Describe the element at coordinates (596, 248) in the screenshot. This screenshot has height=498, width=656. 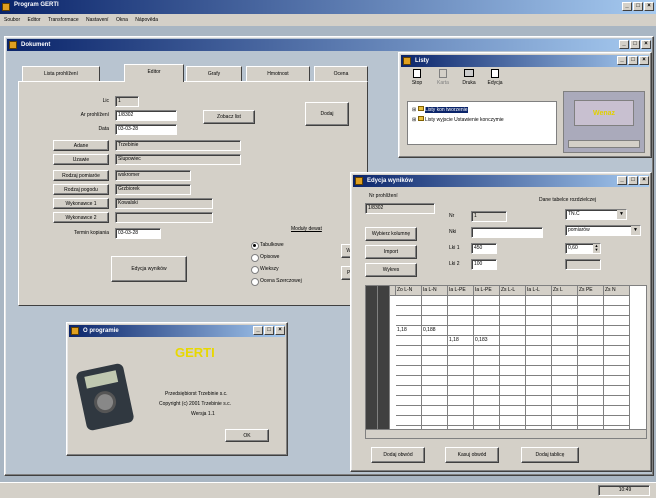
I see `spin-icon: ▲ ▼` at that location.